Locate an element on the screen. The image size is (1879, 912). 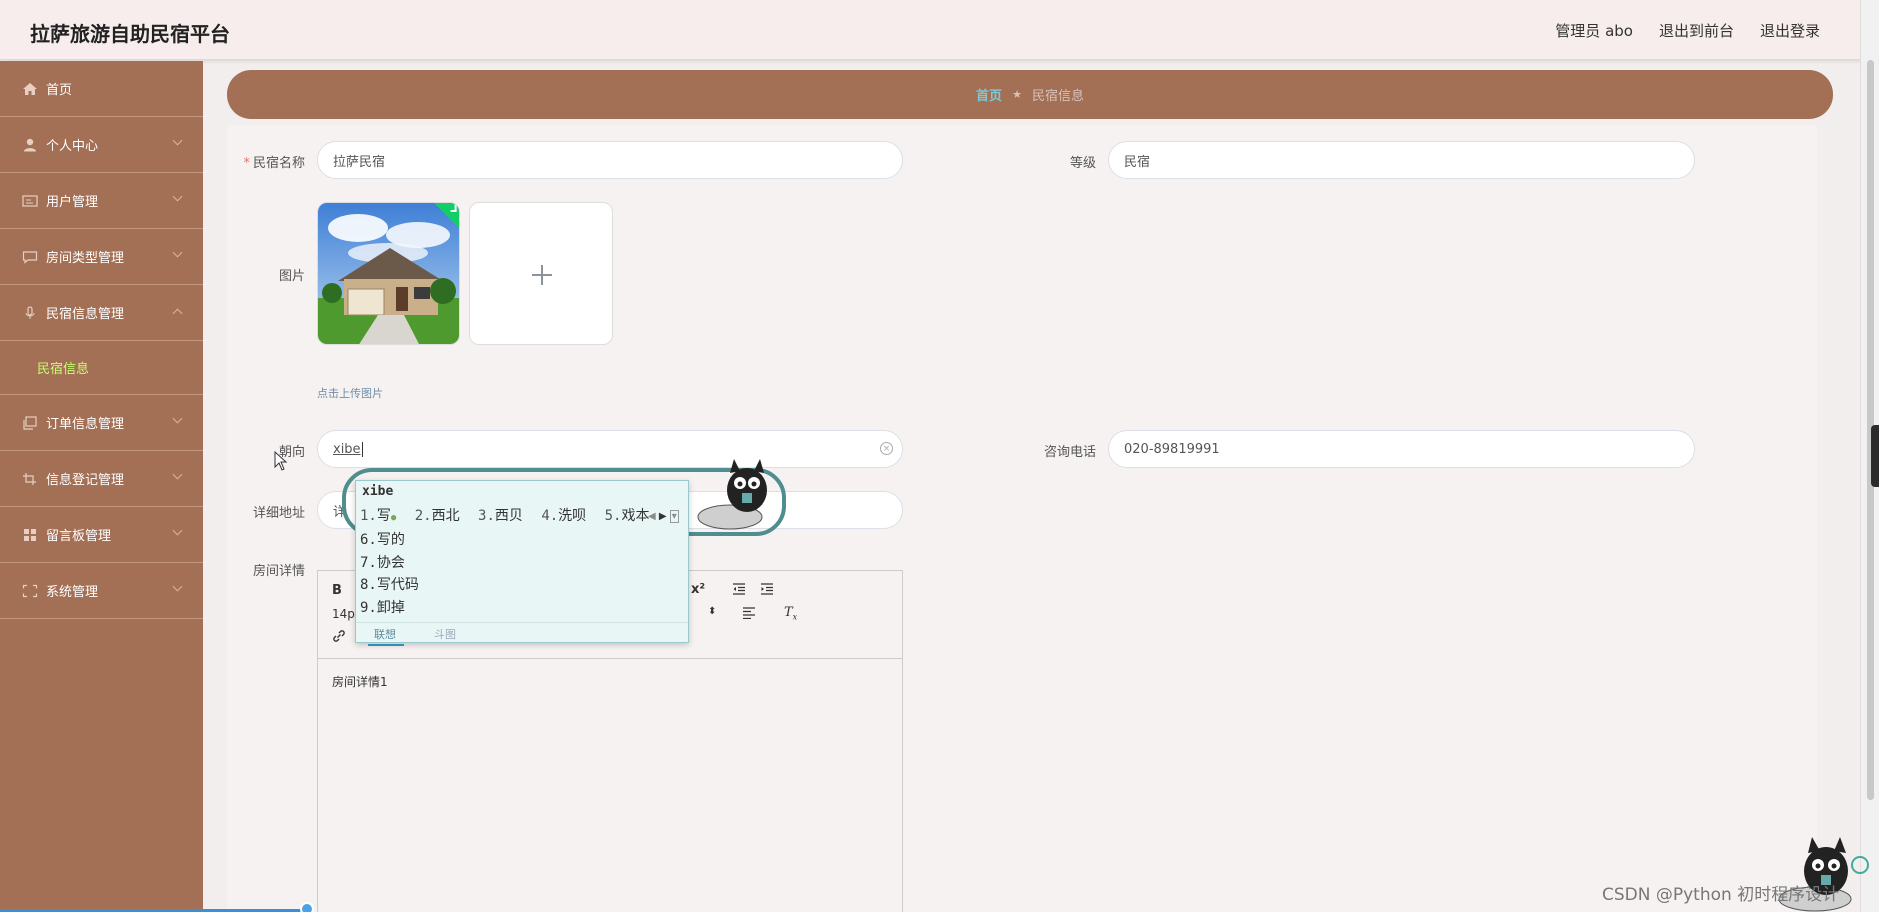
mouse-cursor-icon is located at coordinates (281, 462).